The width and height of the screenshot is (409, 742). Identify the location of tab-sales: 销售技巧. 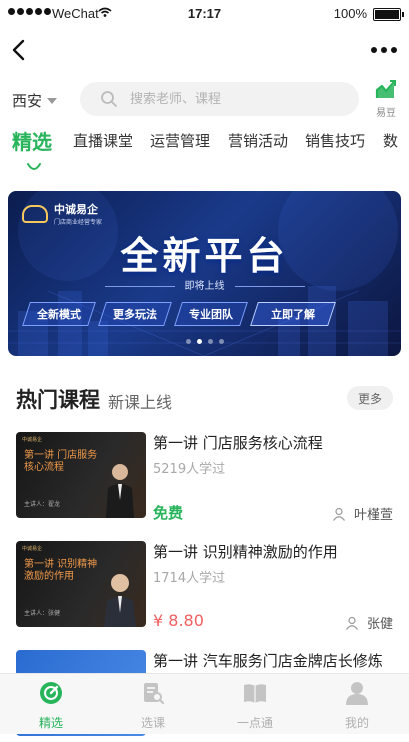
(335, 140).